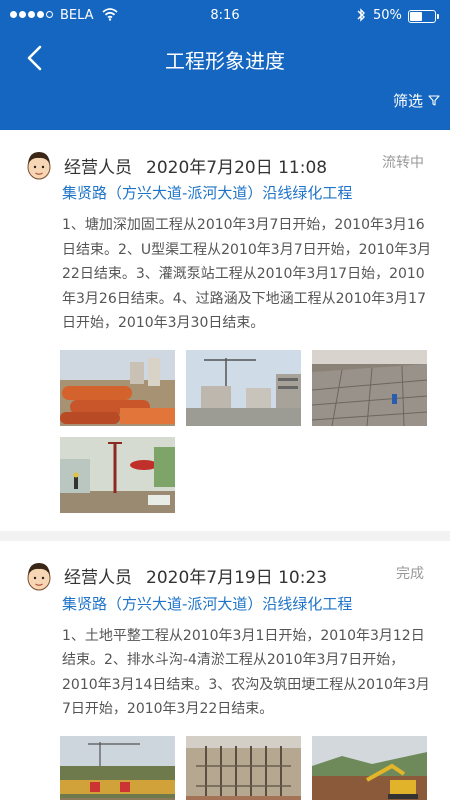  Describe the element at coordinates (237, 167) in the screenshot. I see `post-datetime: 2020年7月20日 11:08` at that location.